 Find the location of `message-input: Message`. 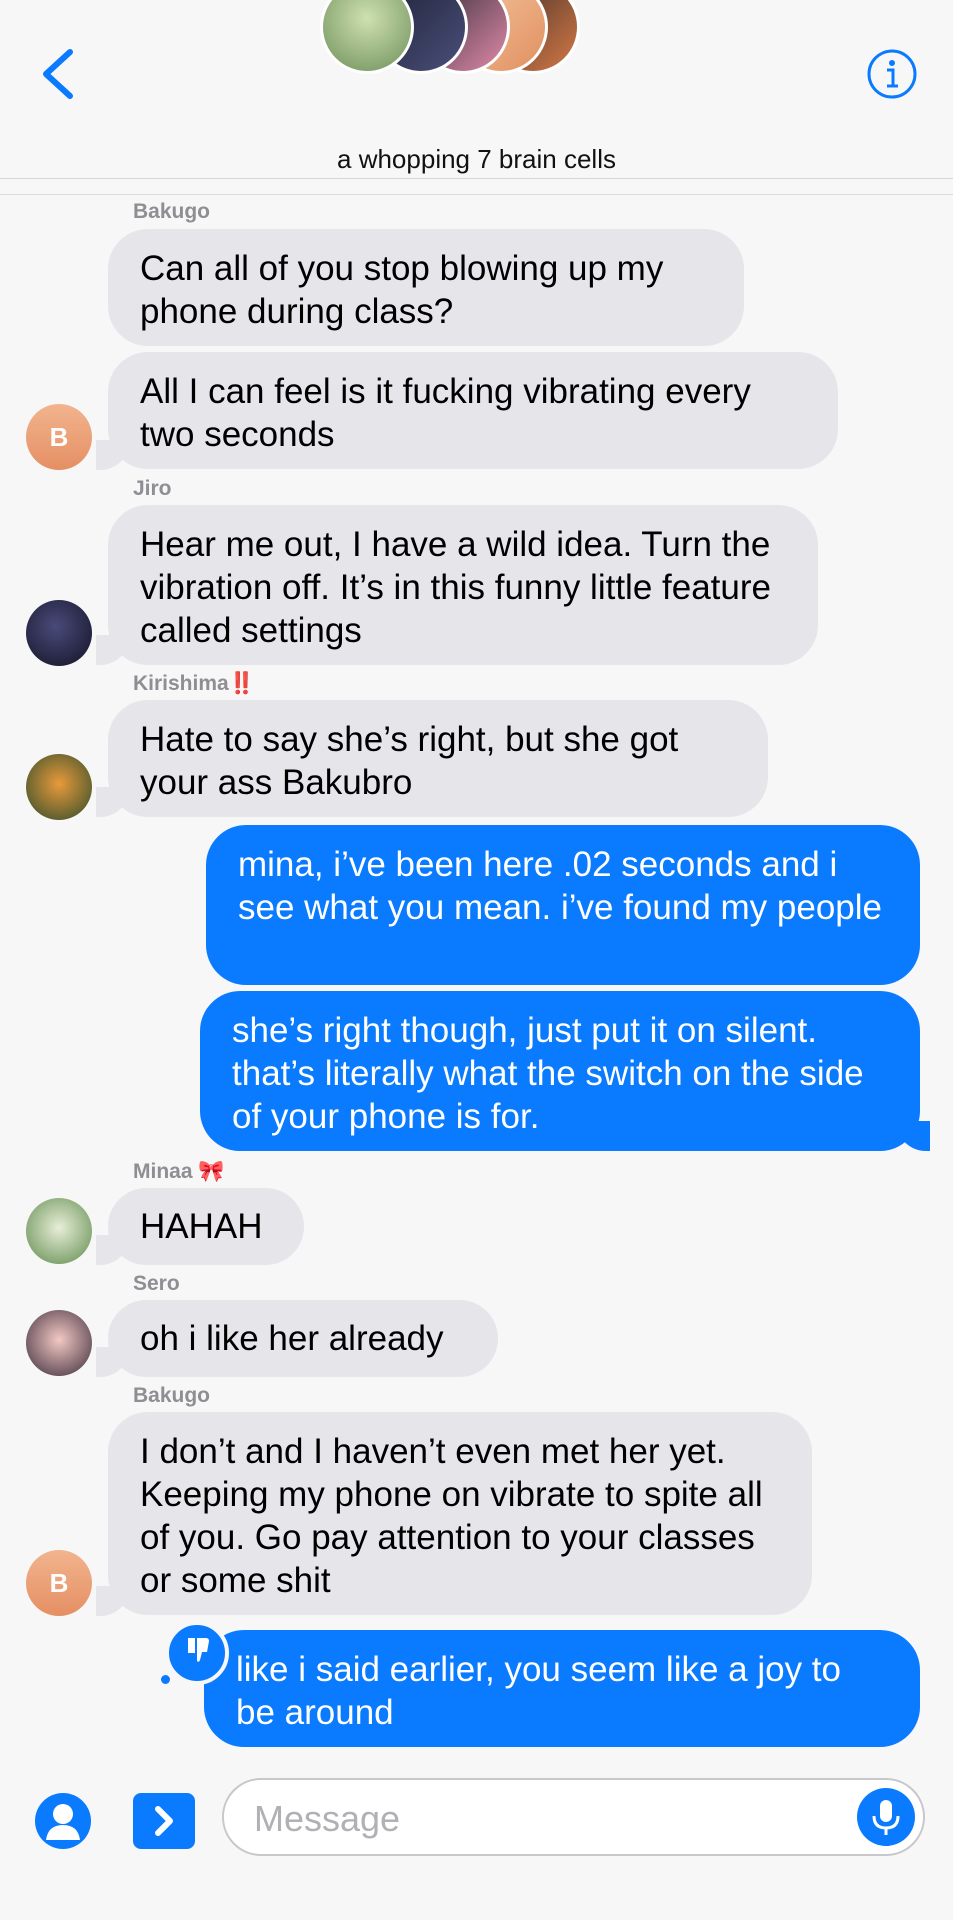

message-input: Message is located at coordinates (573, 1817).